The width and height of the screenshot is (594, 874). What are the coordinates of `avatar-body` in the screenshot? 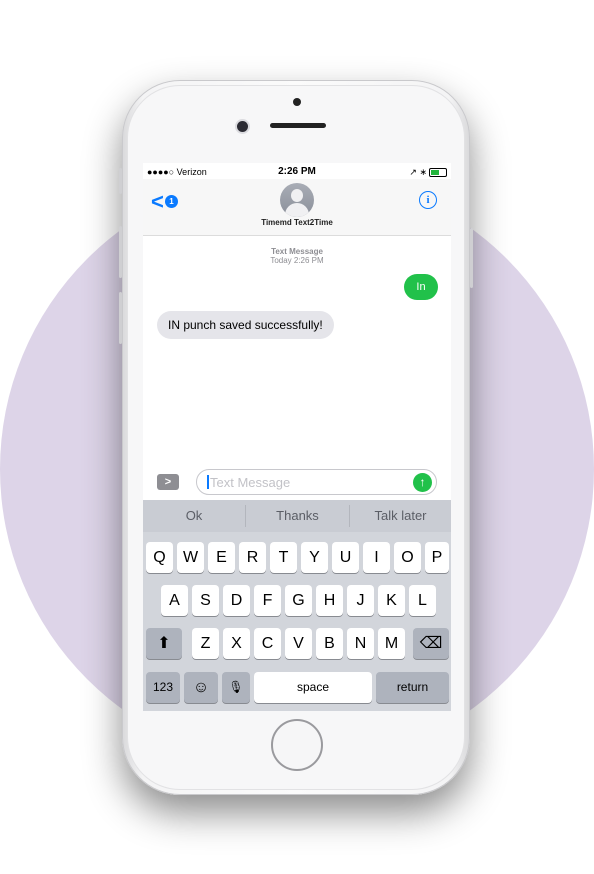 It's located at (297, 210).